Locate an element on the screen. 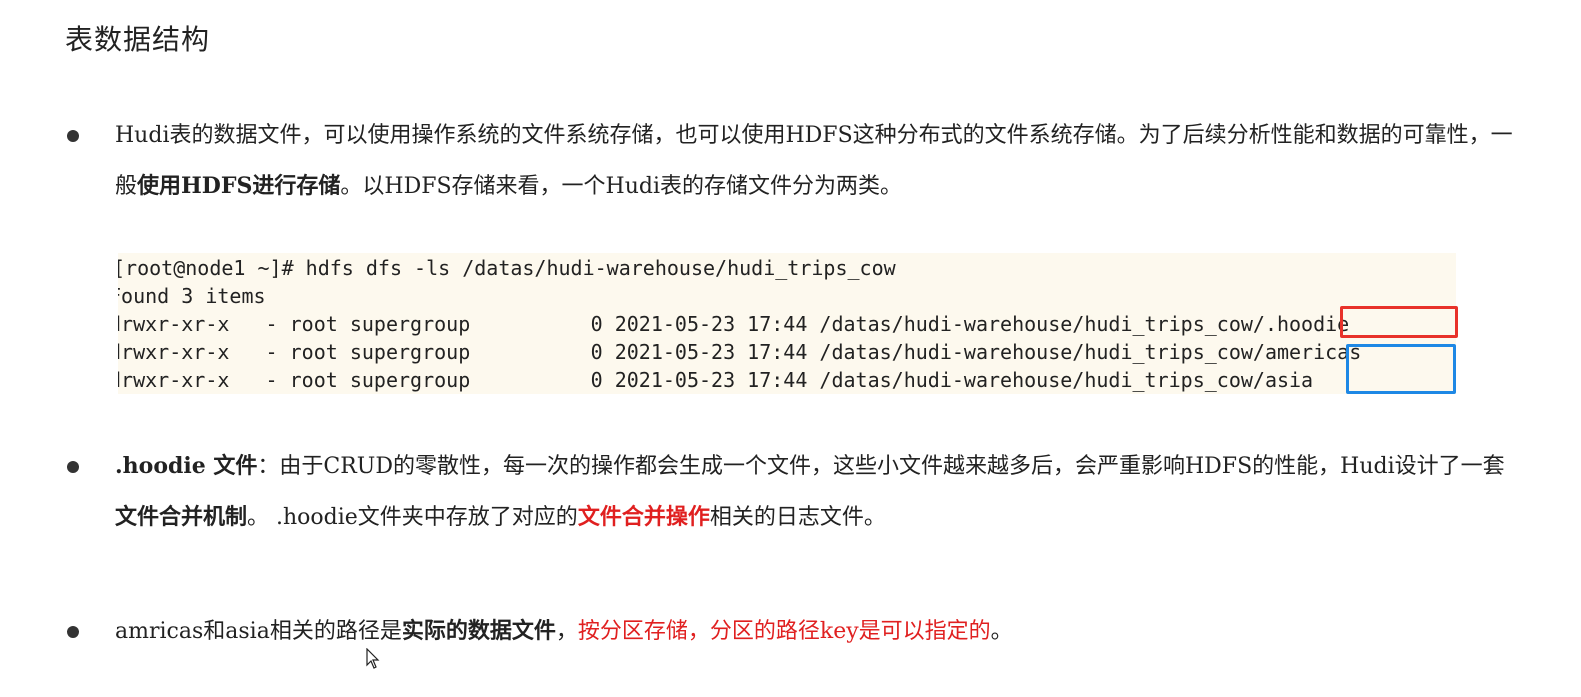  para2-emphasis-2: 文件合并操作 is located at coordinates (643, 517).